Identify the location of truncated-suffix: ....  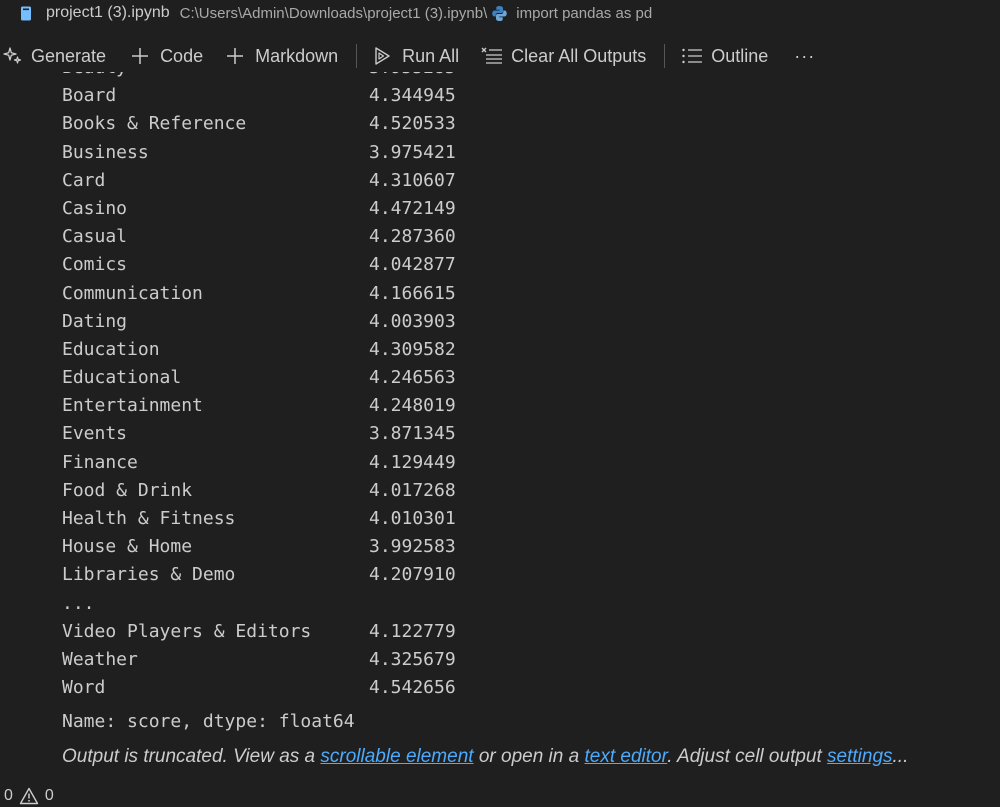
(900, 756).